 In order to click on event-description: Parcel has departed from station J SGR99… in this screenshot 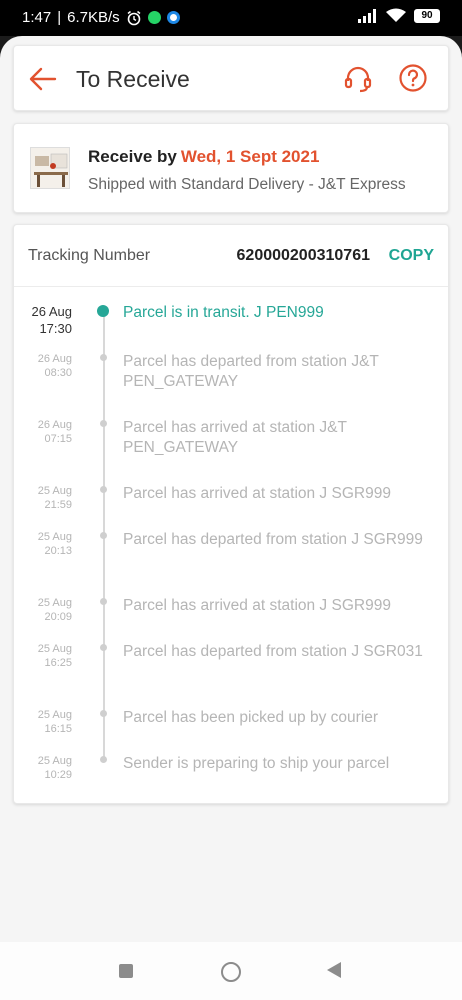, I will do `click(273, 539)`.